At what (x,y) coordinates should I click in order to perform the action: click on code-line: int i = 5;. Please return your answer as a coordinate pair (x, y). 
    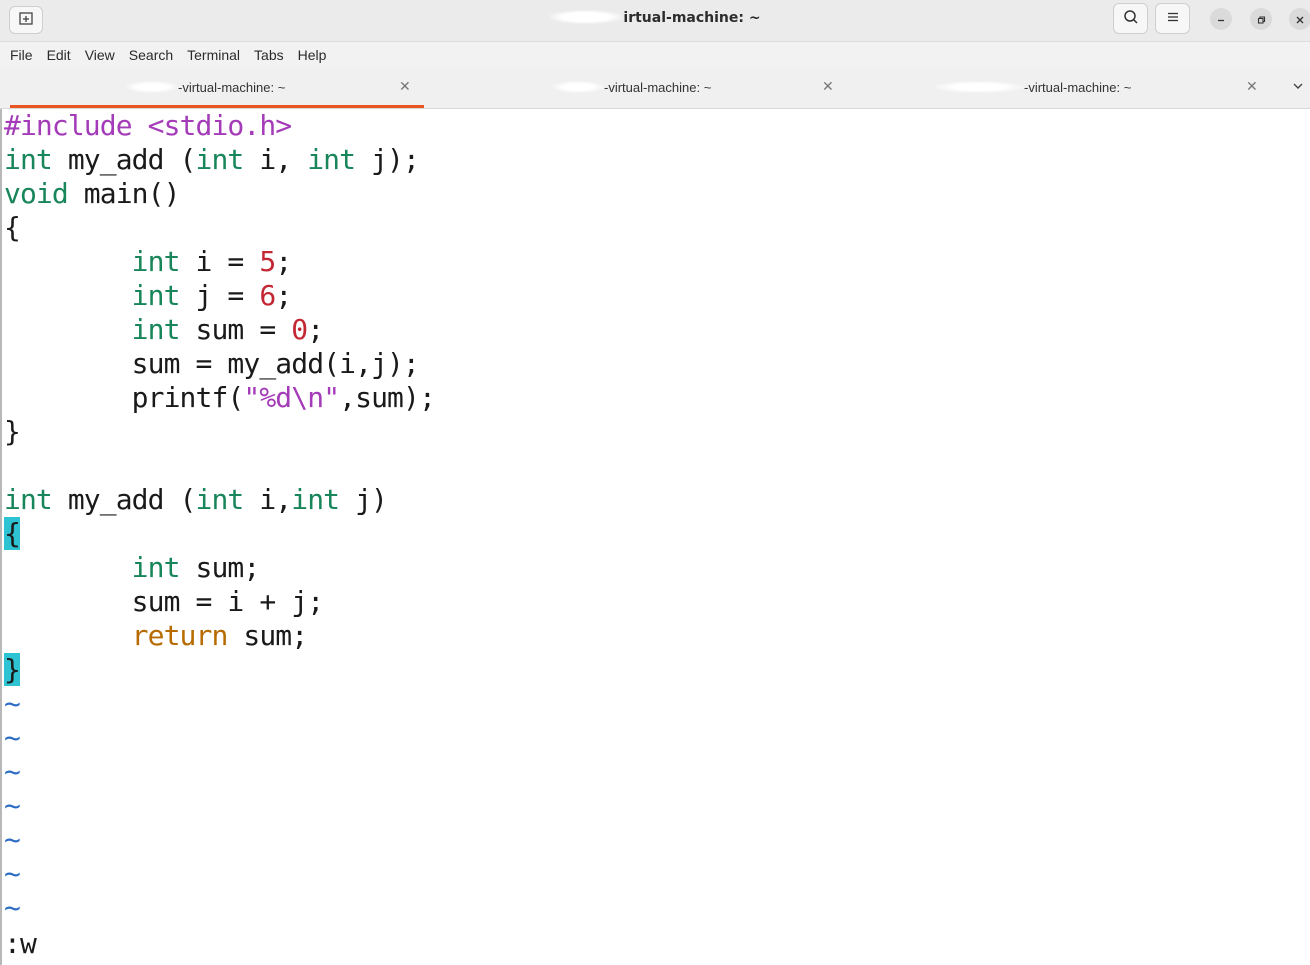
    Looking at the image, I should click on (219, 262).